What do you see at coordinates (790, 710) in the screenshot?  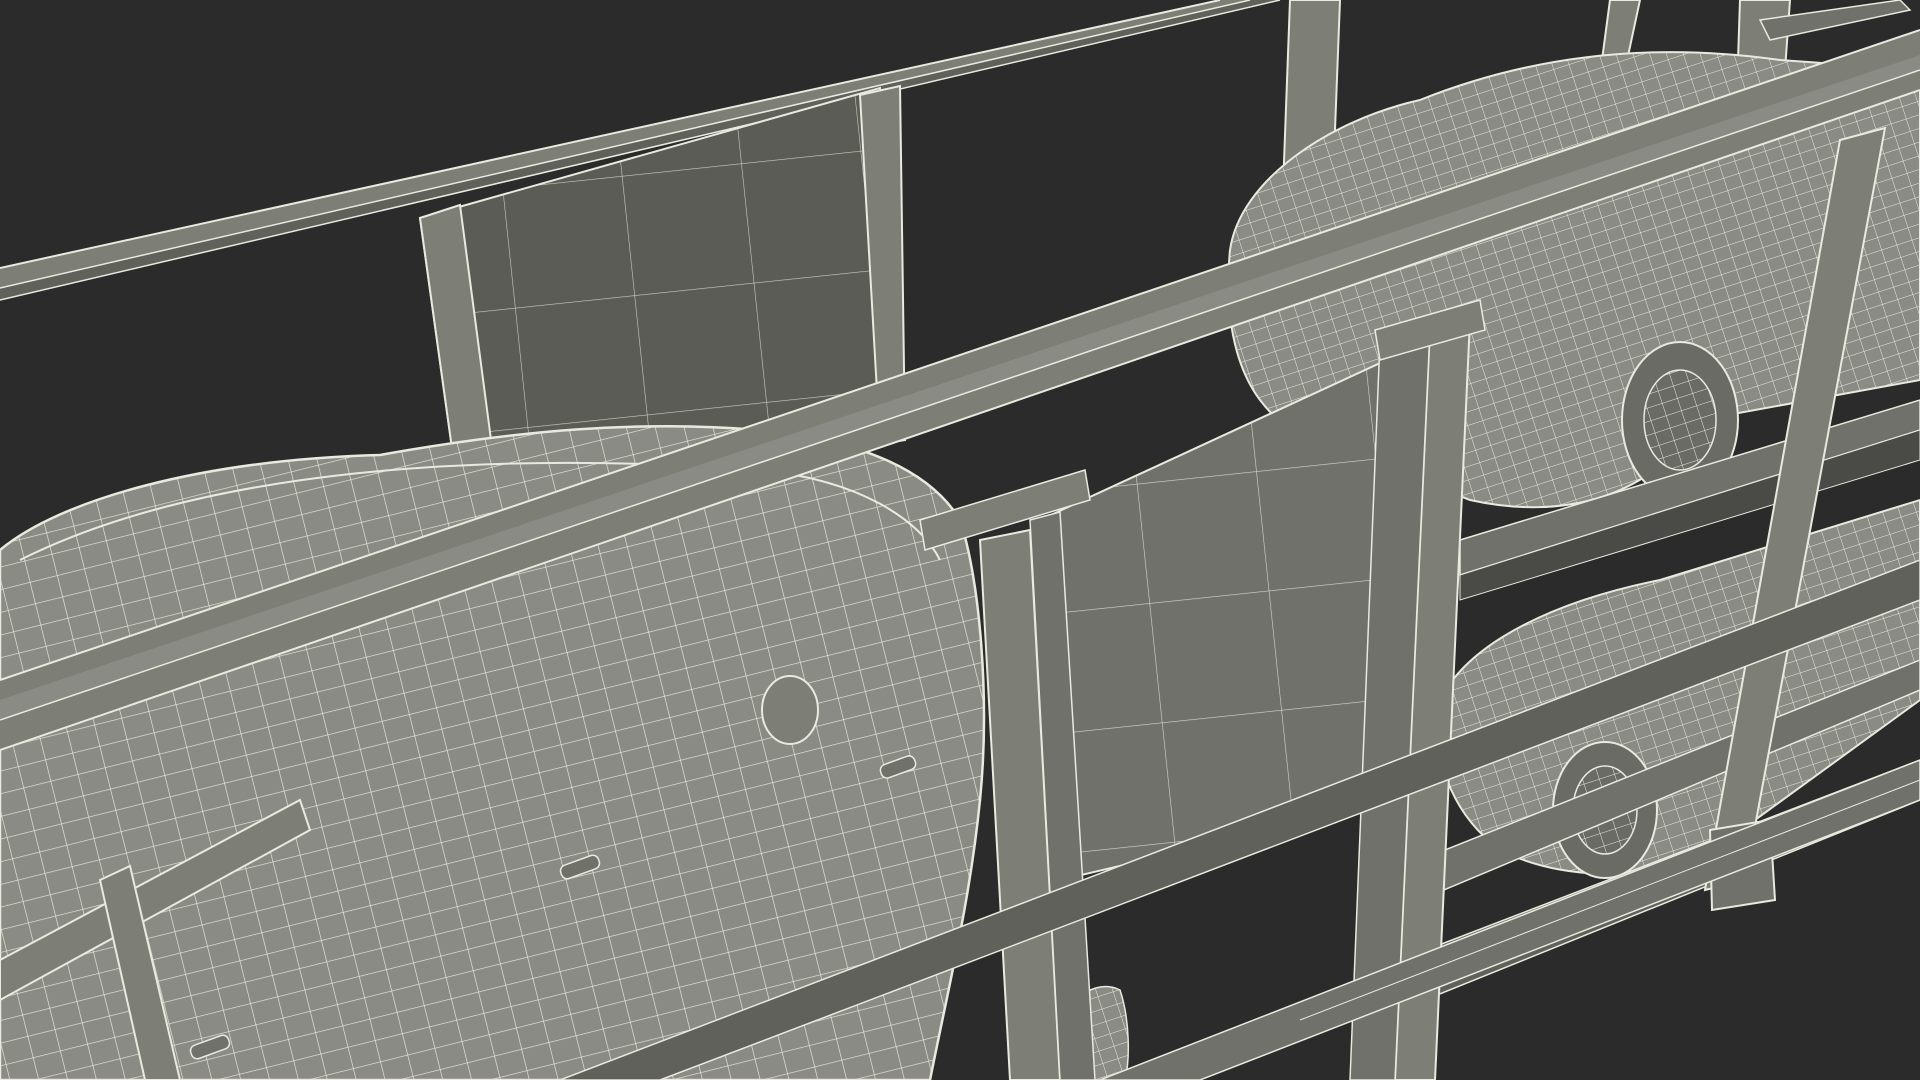 I see `side-mirror-icon` at bounding box center [790, 710].